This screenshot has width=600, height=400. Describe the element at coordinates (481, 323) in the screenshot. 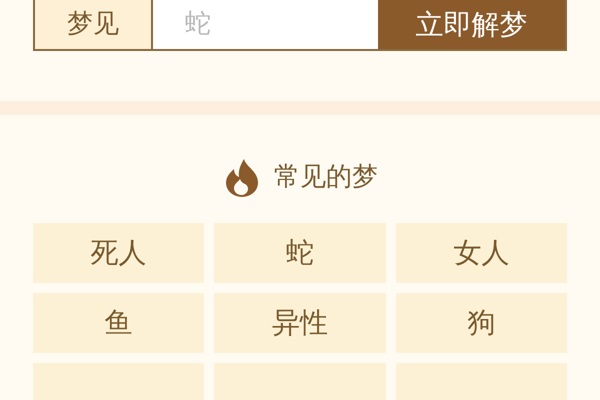

I see `dream-tag: 狗` at that location.